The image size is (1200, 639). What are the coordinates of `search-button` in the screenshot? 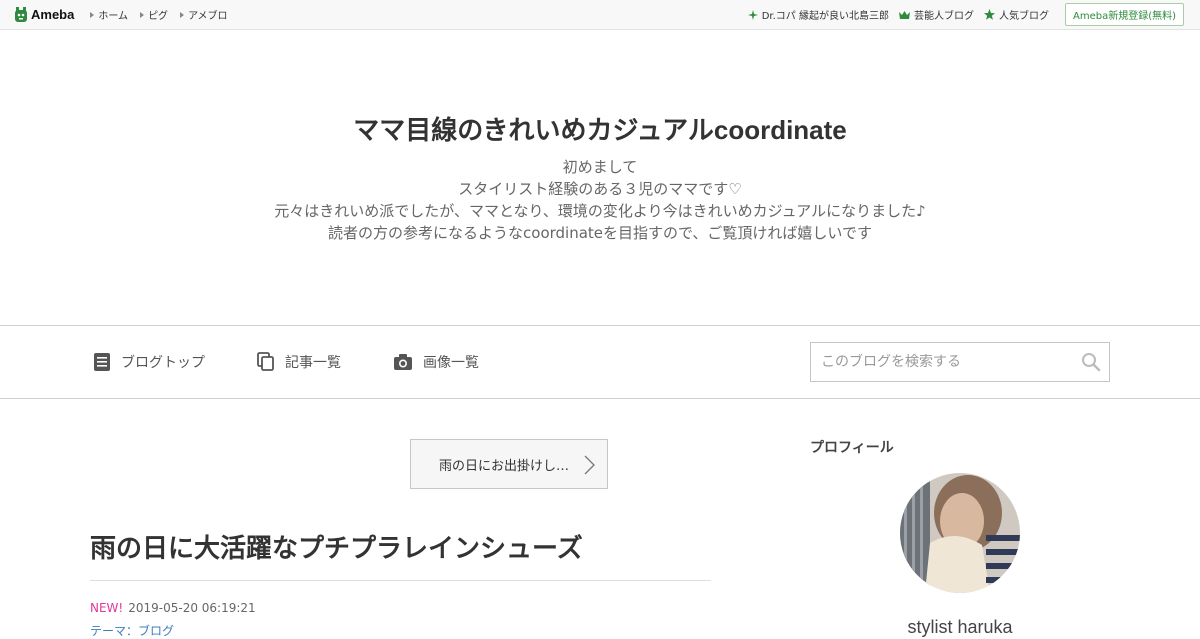 It's located at (1091, 362).